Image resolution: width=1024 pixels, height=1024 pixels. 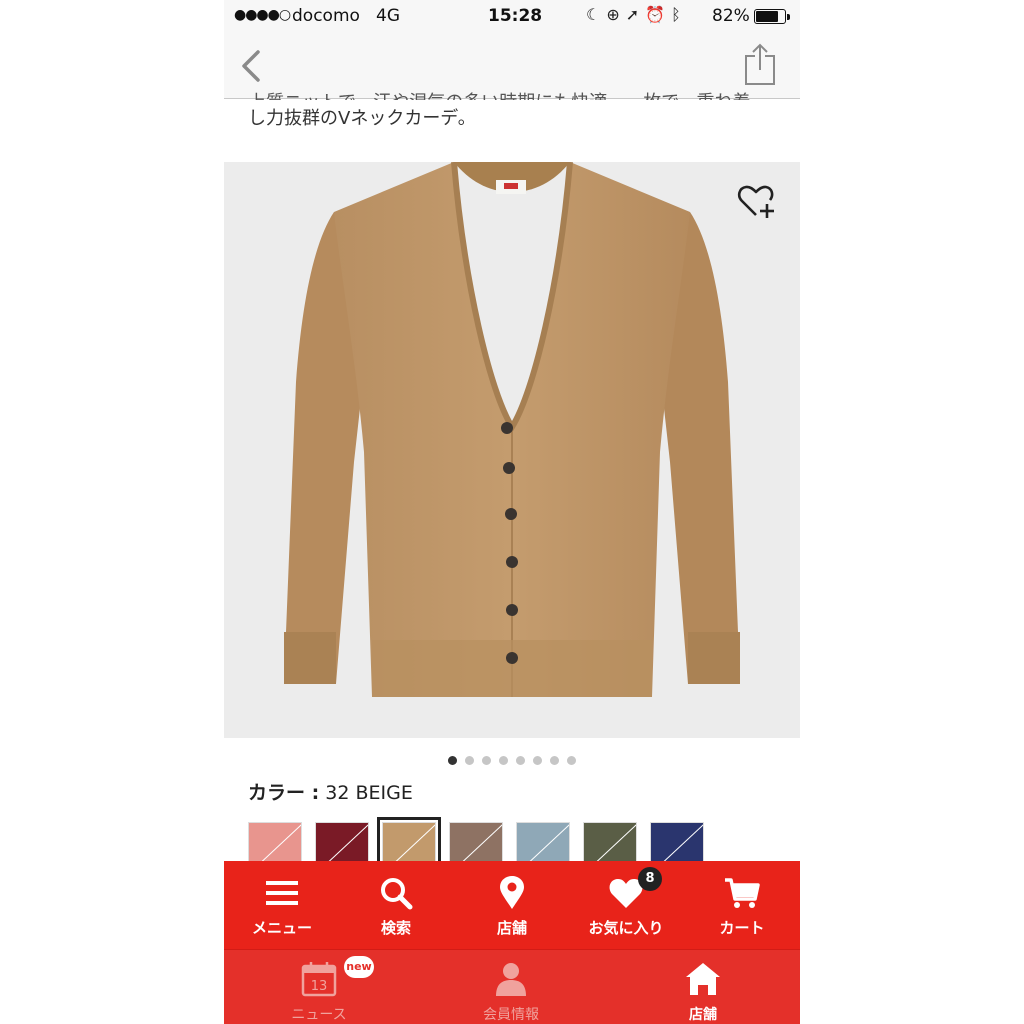 What do you see at coordinates (742, 928) in the screenshot?
I see `cart-label: カート` at bounding box center [742, 928].